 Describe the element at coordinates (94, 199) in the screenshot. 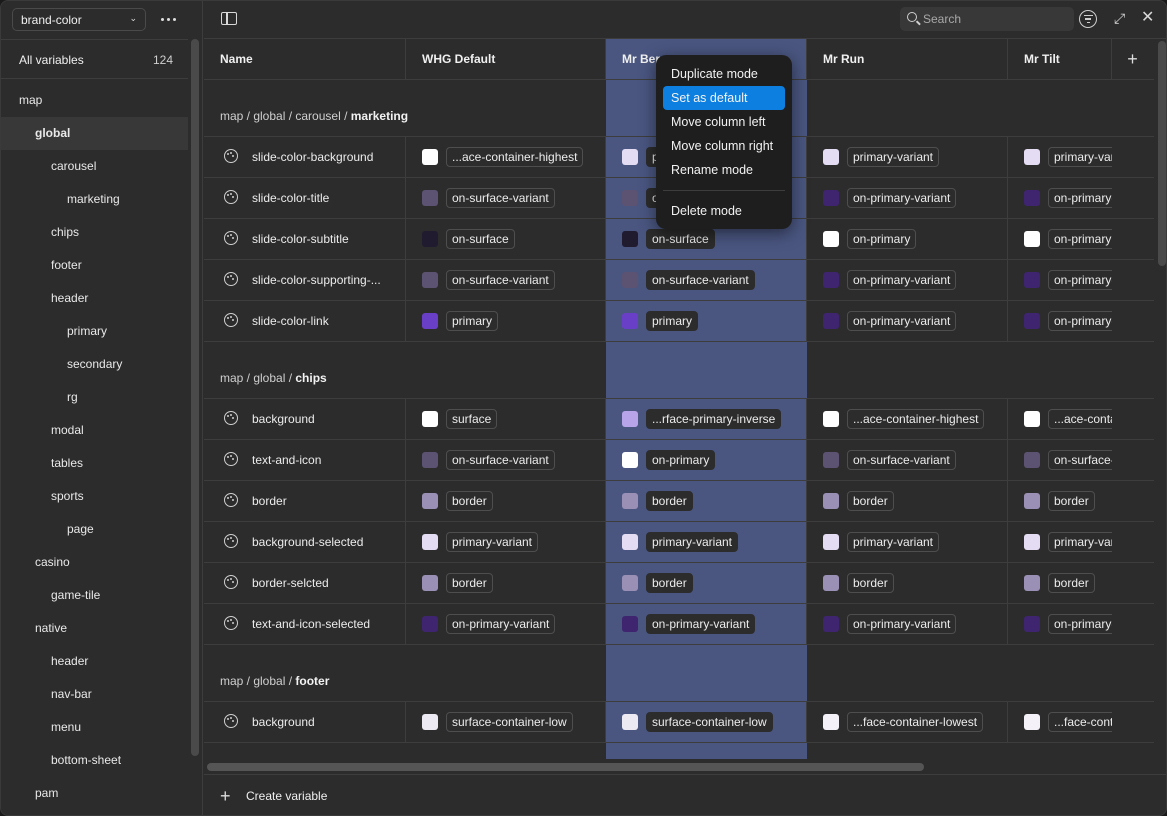

I see `tree-item-marketing: marketing` at that location.